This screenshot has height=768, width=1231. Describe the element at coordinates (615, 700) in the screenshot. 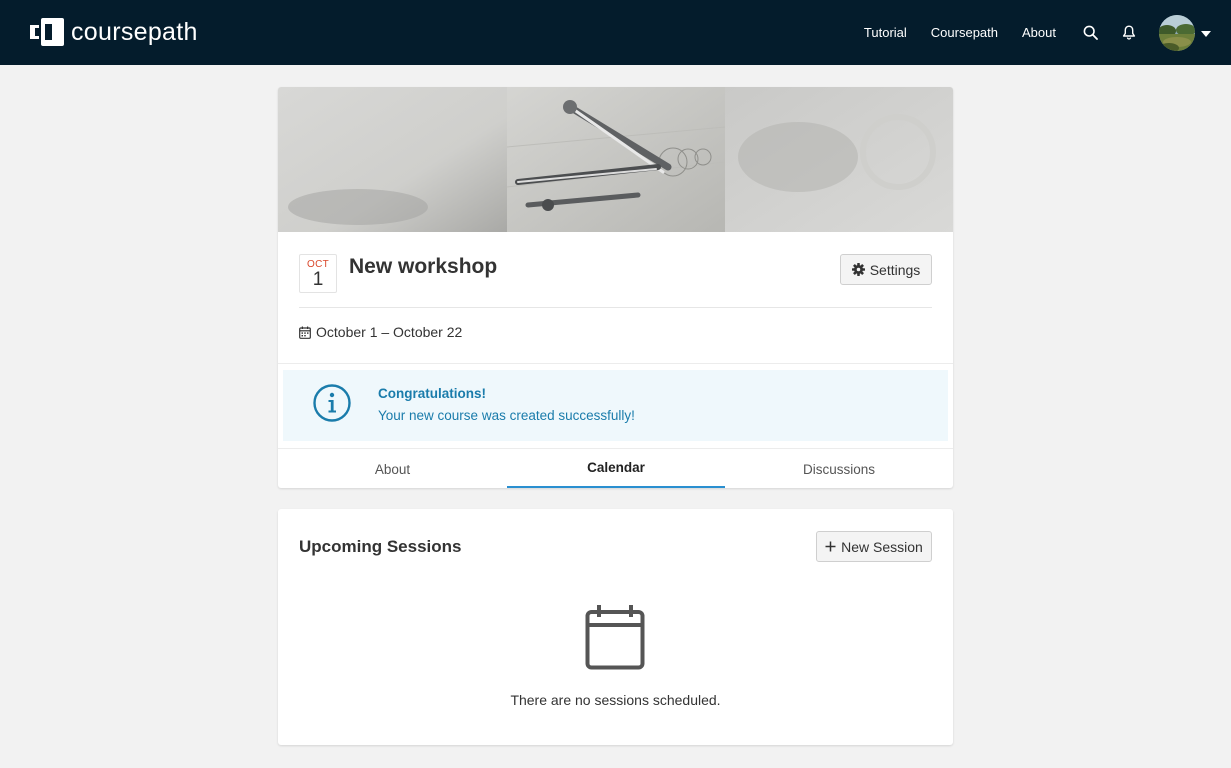

I see `empty-sessions-message: There are no sessions scheduled.` at that location.